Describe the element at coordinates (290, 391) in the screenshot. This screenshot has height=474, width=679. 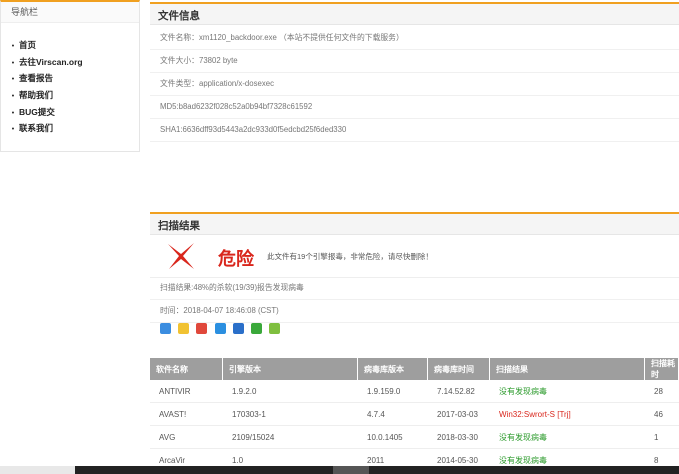
I see `cell-engine: 1.9.2.0` at that location.